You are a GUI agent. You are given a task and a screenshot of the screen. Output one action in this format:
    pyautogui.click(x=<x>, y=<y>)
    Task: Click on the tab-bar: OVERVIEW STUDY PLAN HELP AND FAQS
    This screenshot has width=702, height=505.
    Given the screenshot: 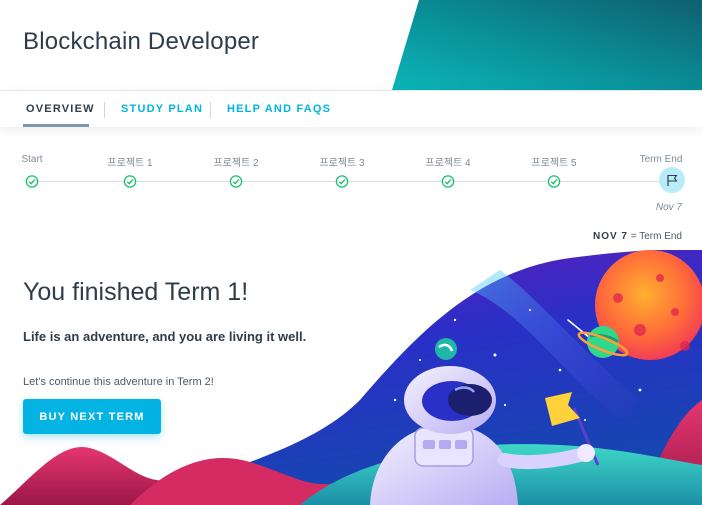 What is the action you would take?
    pyautogui.click(x=351, y=108)
    